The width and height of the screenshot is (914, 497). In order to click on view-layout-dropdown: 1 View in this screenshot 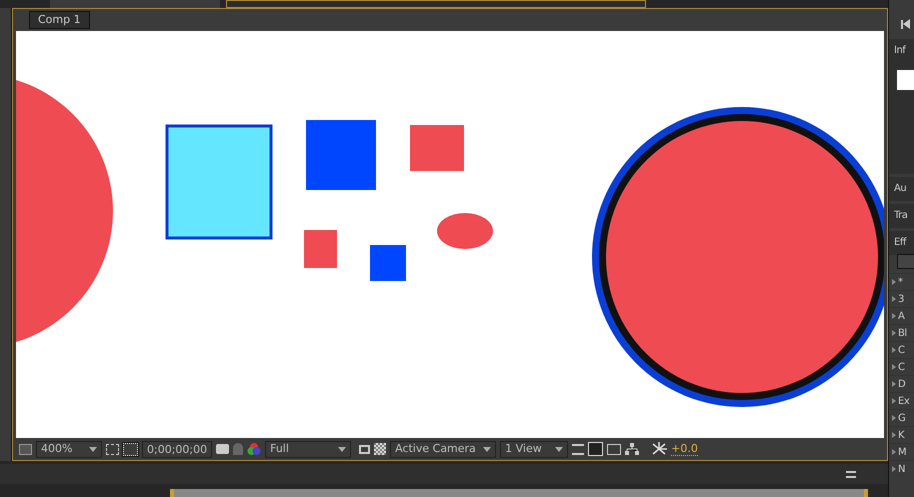, I will do `click(534, 449)`.